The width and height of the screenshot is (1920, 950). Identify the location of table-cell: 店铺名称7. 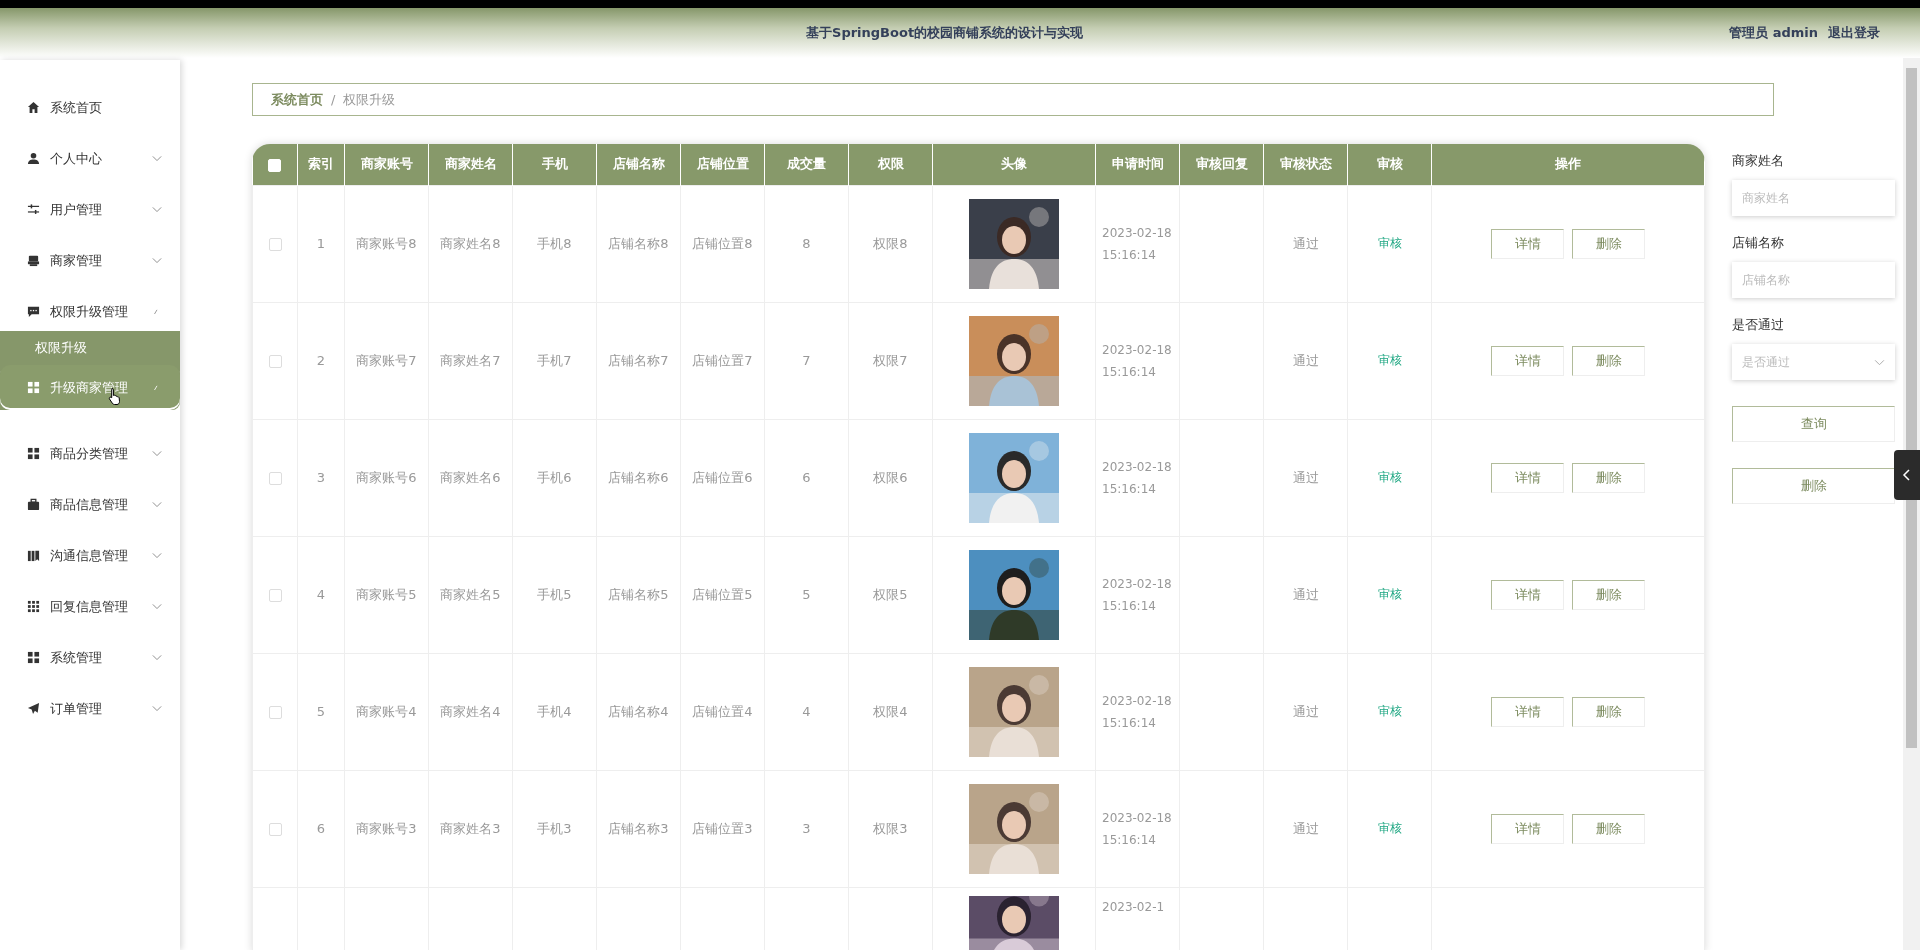
(638, 360).